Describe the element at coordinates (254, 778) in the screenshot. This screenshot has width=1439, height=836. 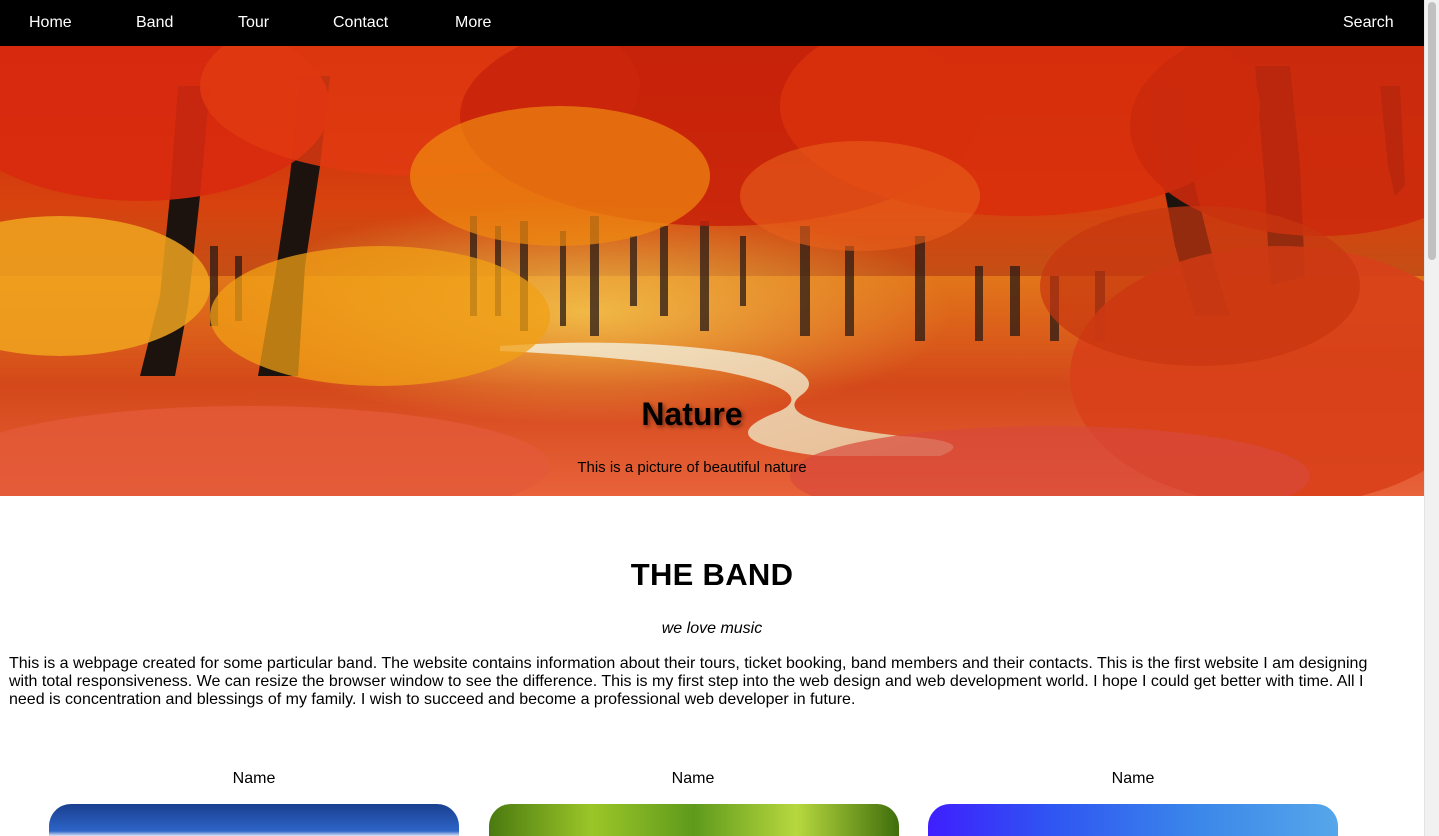
I see `member-name-1: Name` at that location.